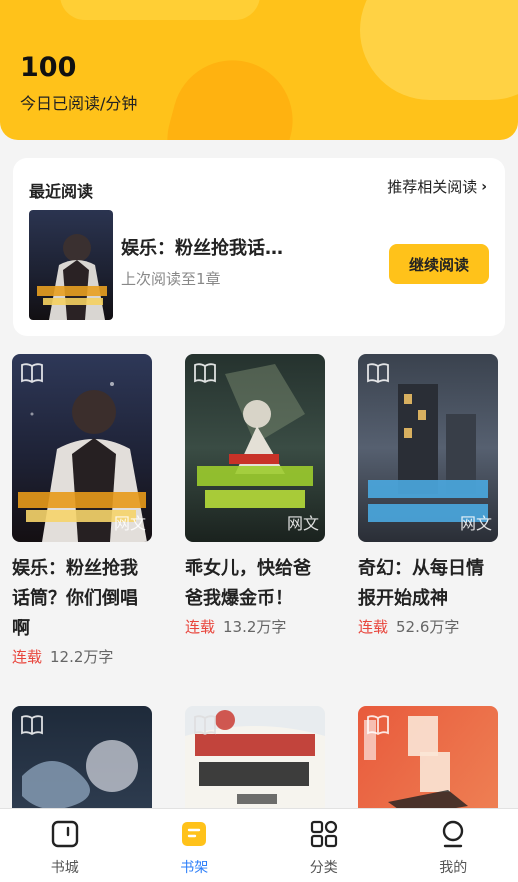 This screenshot has width=518, height=882. I want to click on bookshelf-icon, so click(194, 836).